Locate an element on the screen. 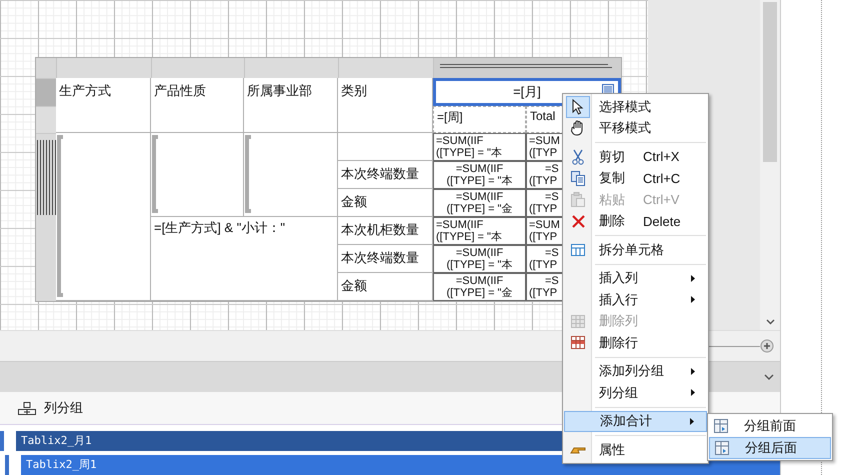 The width and height of the screenshot is (844, 475). zoom-in-icon is located at coordinates (767, 346).